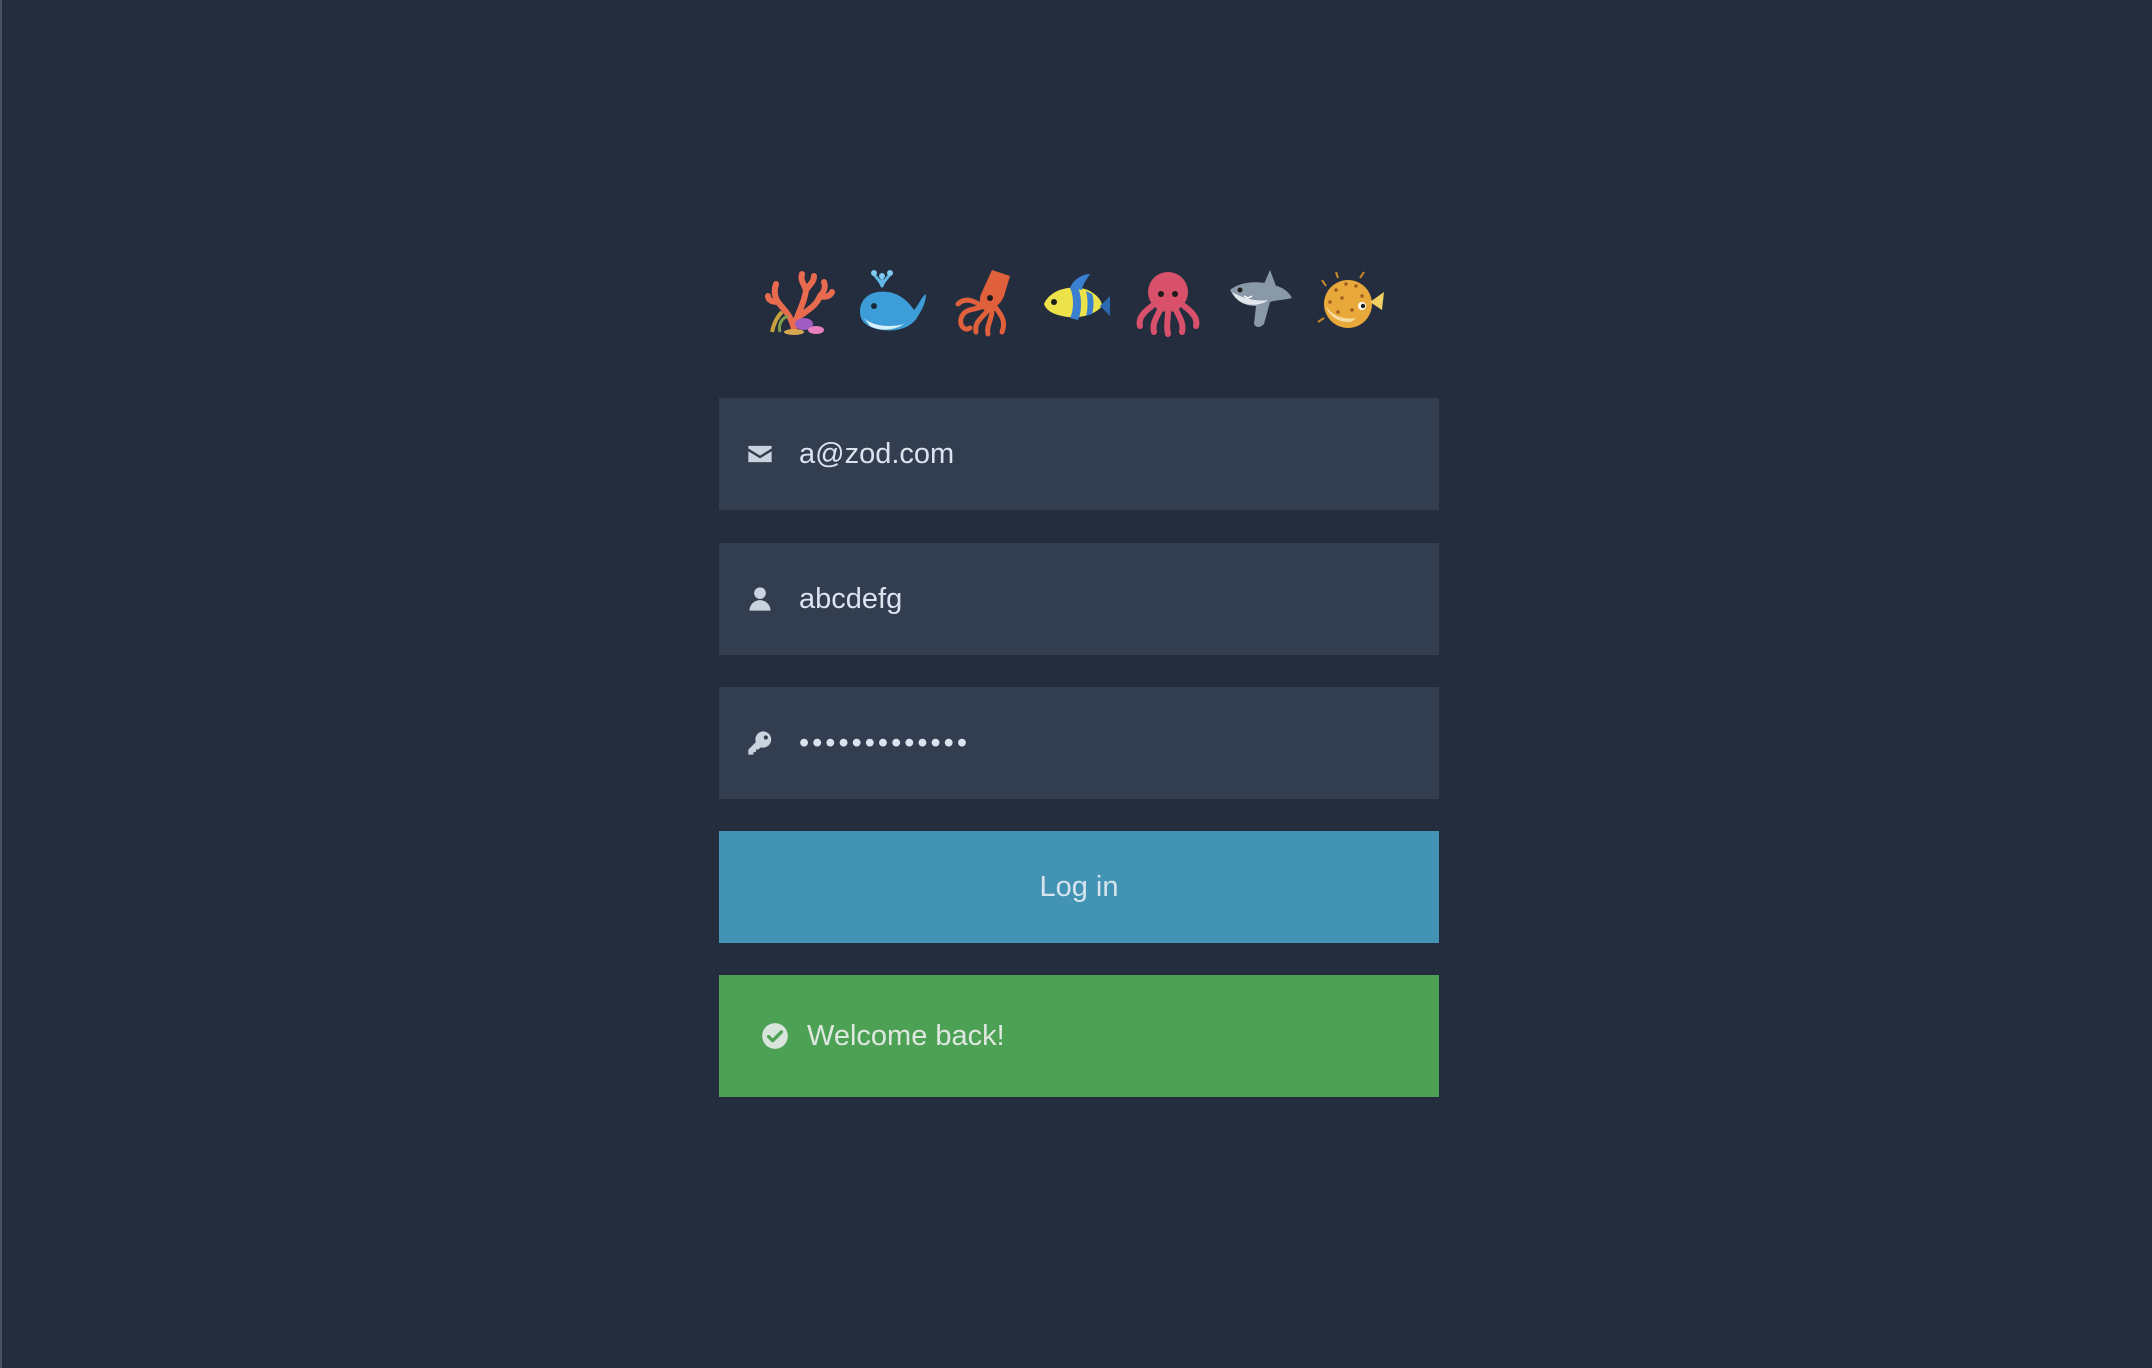 This screenshot has width=2152, height=1368. I want to click on password-field-container, so click(1079, 743).